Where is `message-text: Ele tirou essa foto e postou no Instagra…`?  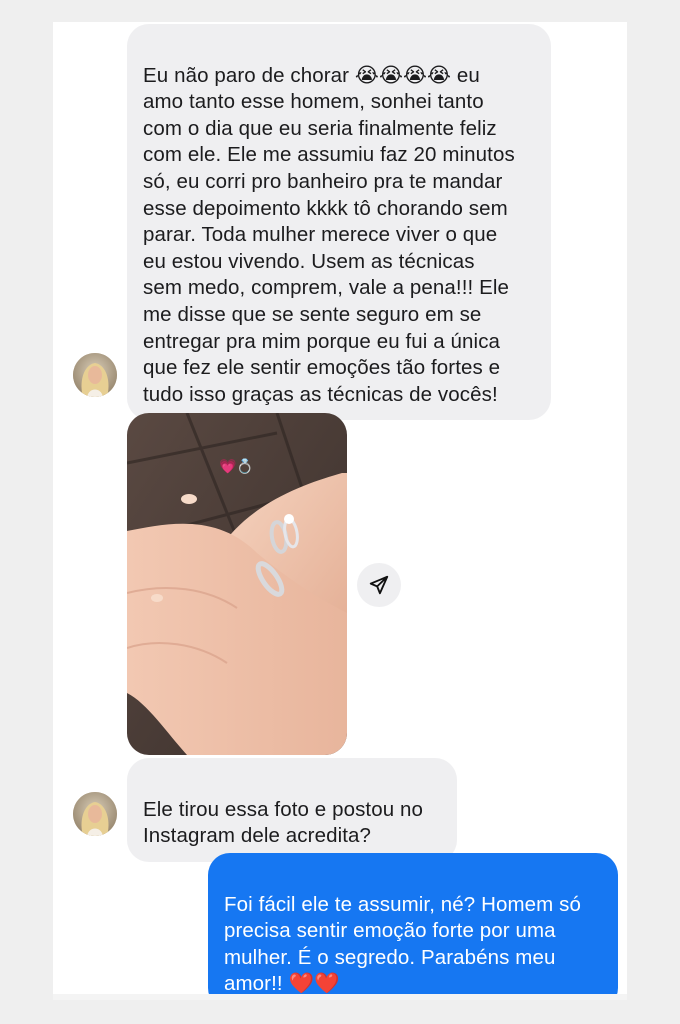
message-text: Ele tirou essa foto e postou no Instagra… is located at coordinates (283, 822).